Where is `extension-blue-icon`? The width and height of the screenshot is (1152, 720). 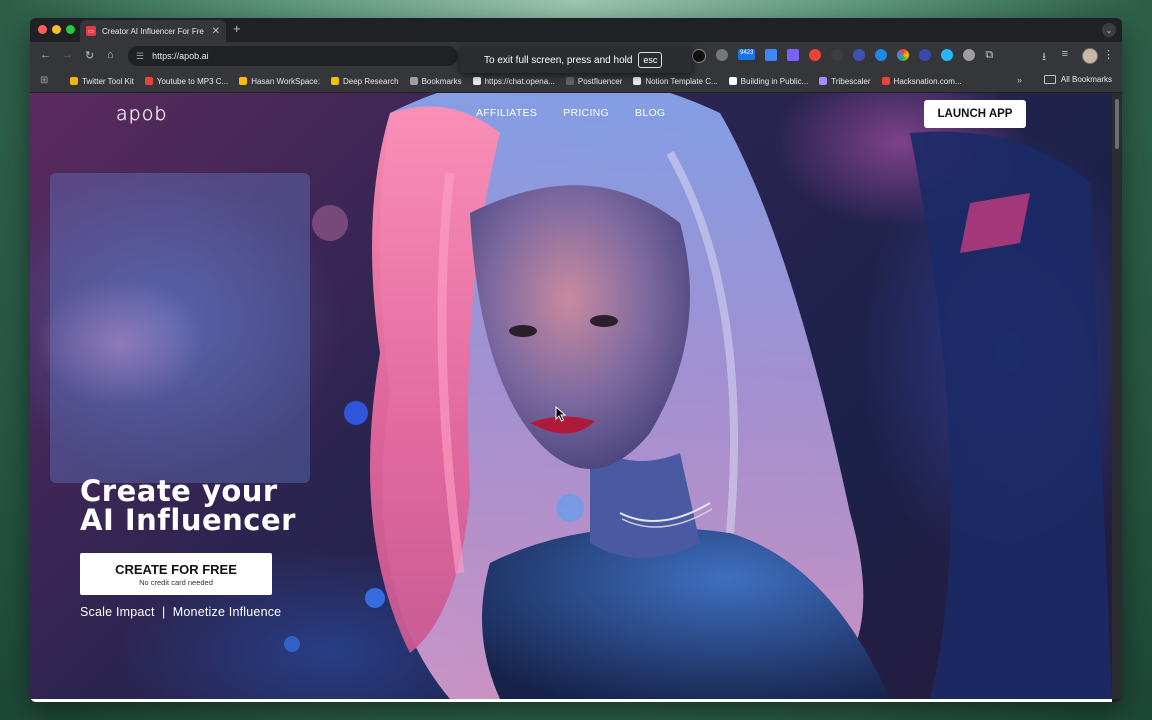 extension-blue-icon is located at coordinates (771, 55).